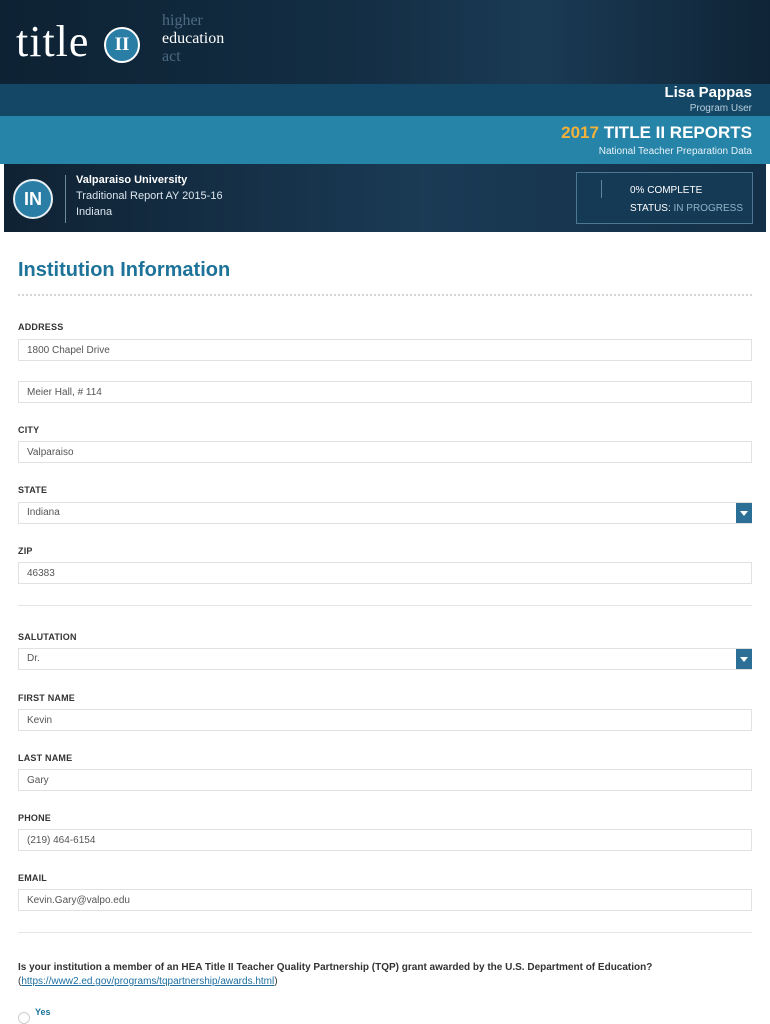 The height and width of the screenshot is (1024, 770). Describe the element at coordinates (385, 42) in the screenshot. I see `site-header: title II higher education act` at that location.